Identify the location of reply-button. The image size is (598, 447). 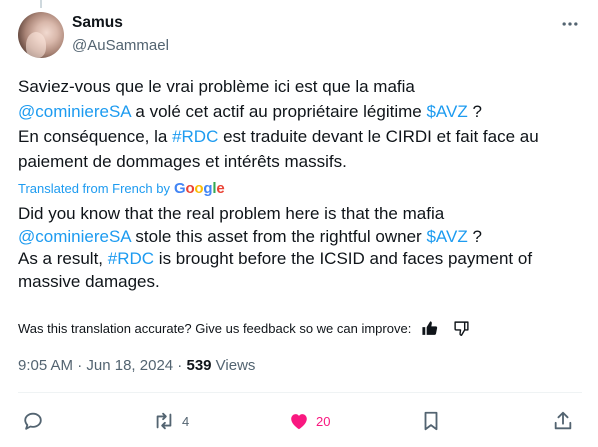
(33, 421).